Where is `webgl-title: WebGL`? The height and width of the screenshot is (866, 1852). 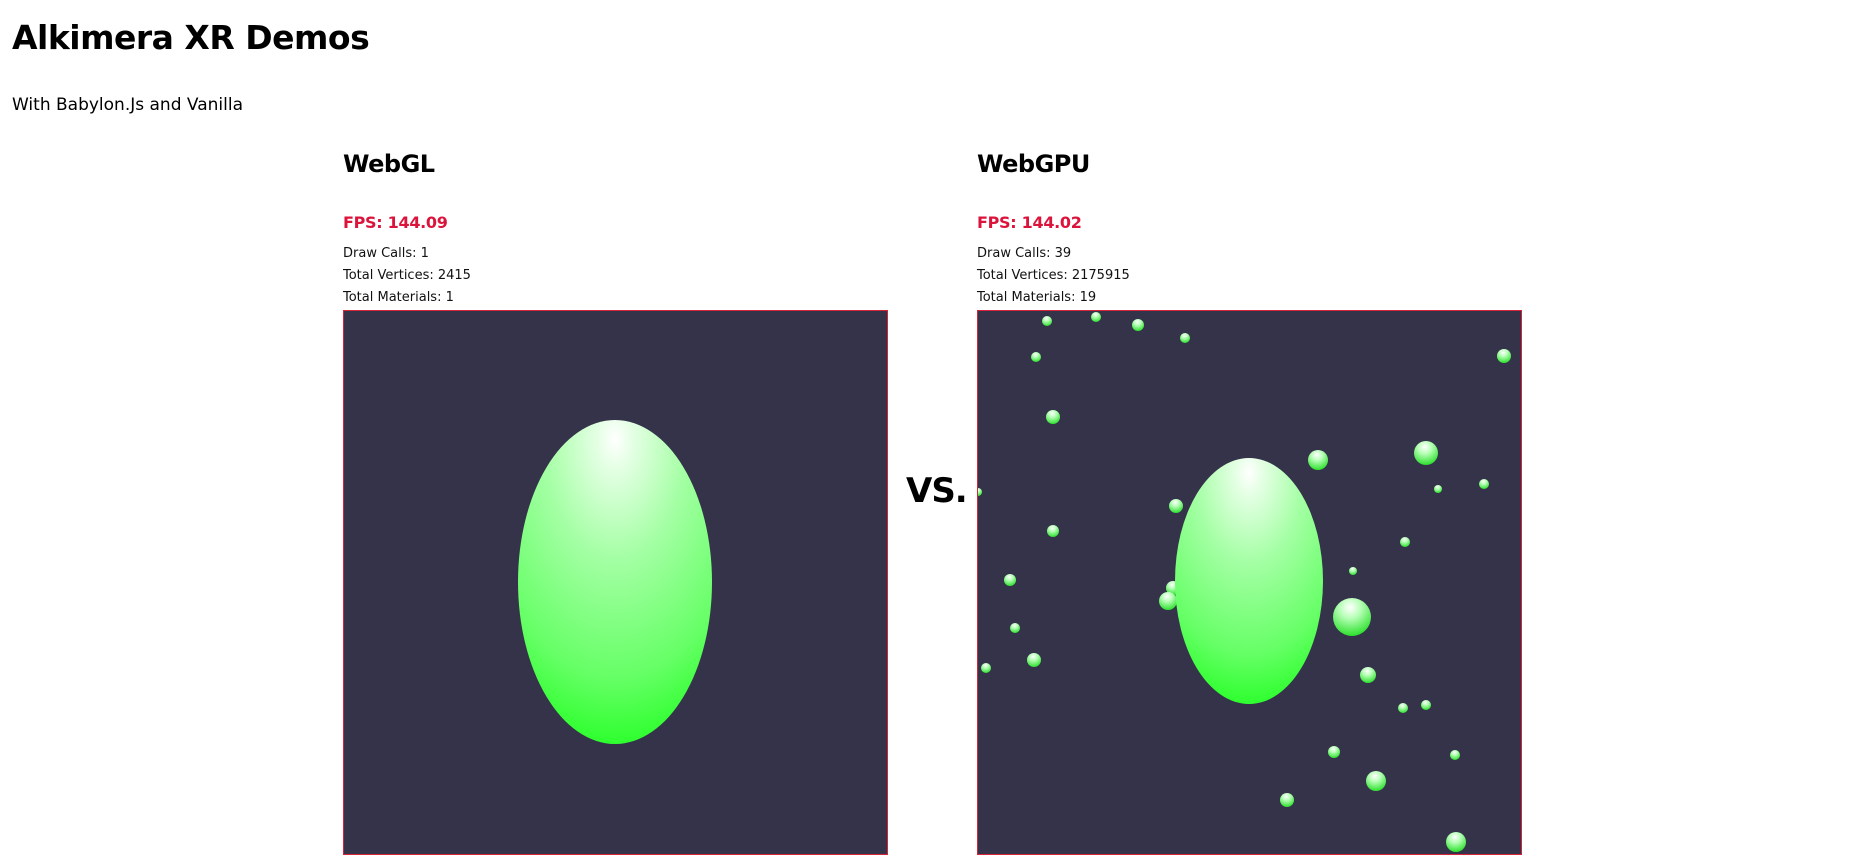
webgl-title: WebGL is located at coordinates (389, 164).